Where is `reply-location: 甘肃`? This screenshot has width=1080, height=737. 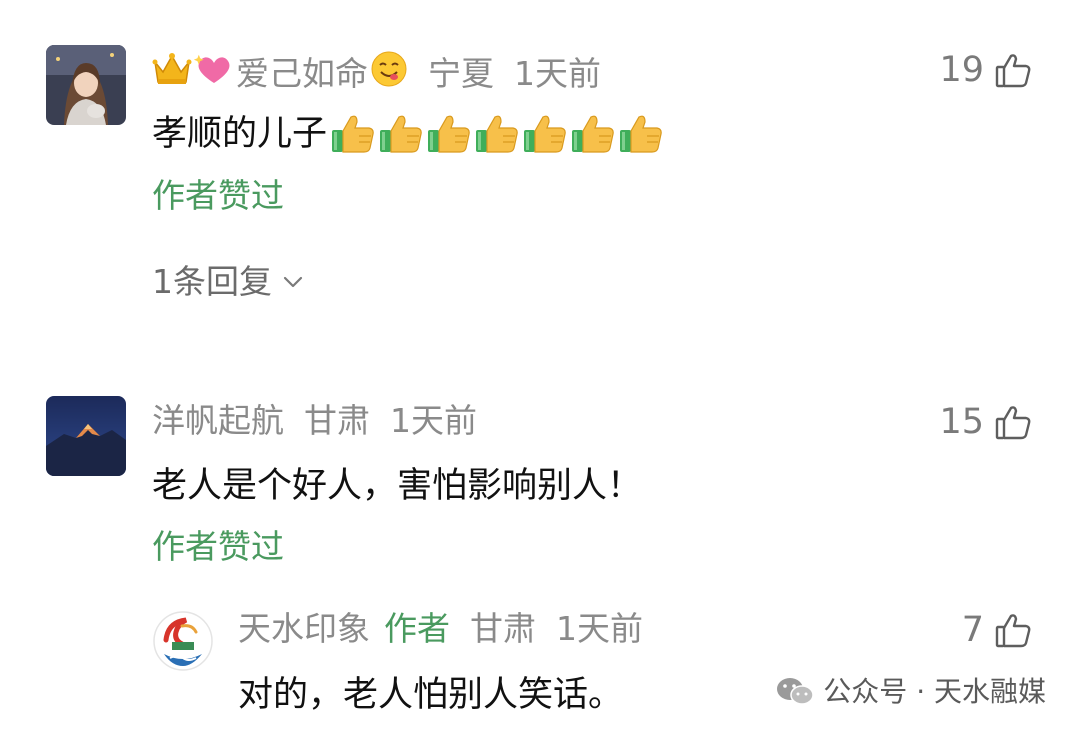 reply-location: 甘肃 is located at coordinates (503, 628).